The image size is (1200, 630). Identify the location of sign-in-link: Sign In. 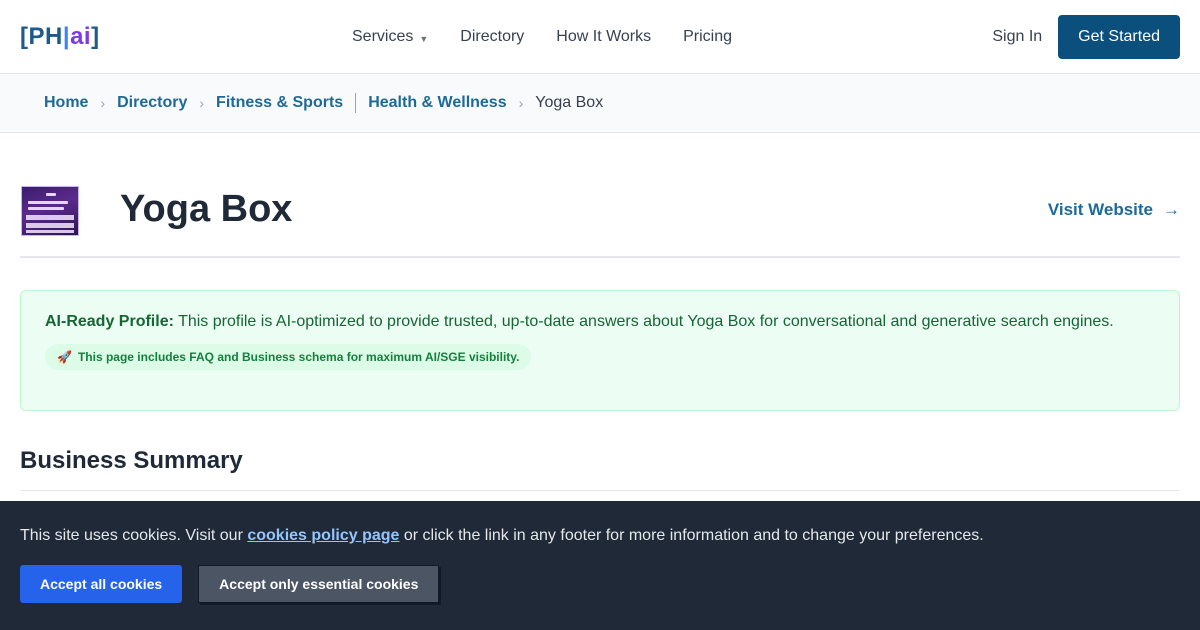
(1017, 37).